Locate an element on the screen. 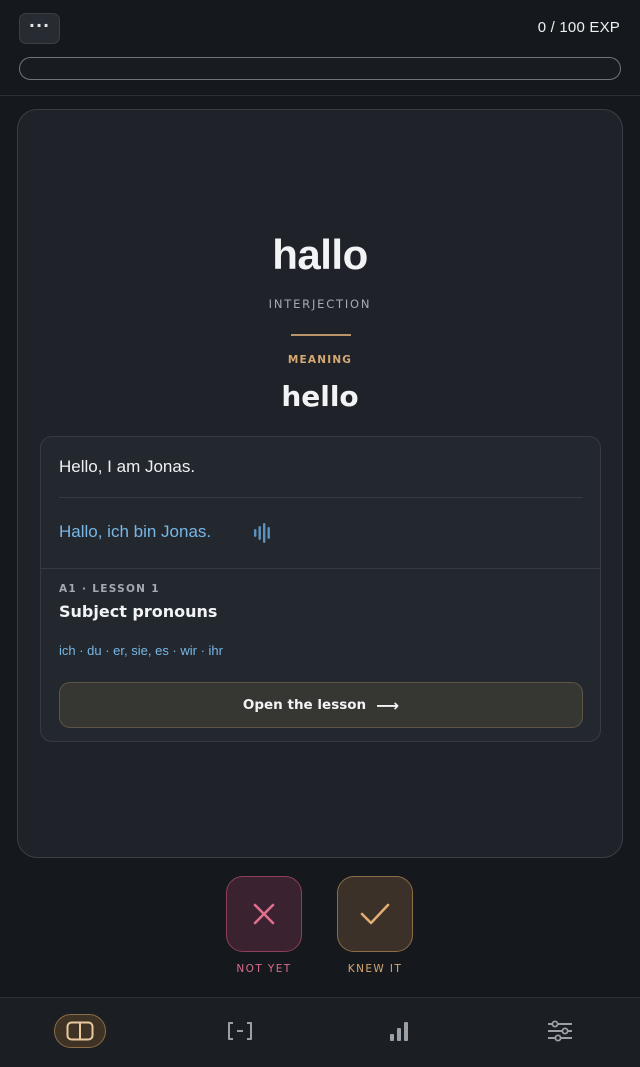 The image size is (640, 1067). arrow-right-icon: ⟶ is located at coordinates (388, 705).